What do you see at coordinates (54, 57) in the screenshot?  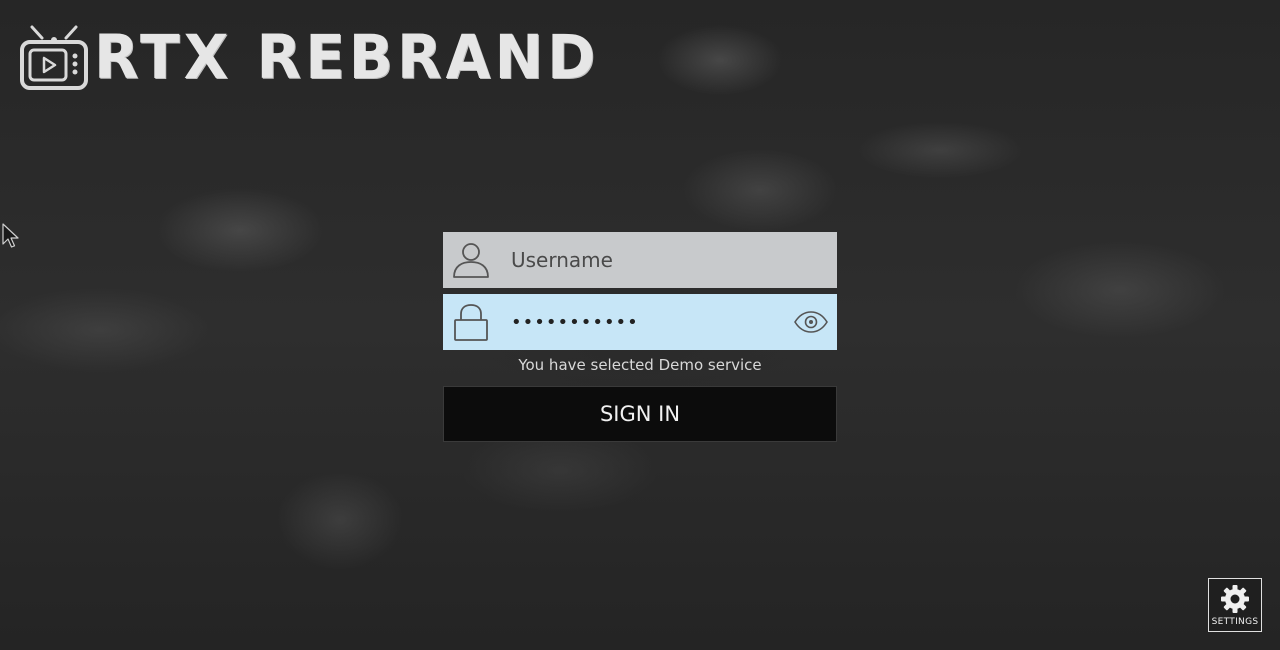 I see `tv-play-icon` at bounding box center [54, 57].